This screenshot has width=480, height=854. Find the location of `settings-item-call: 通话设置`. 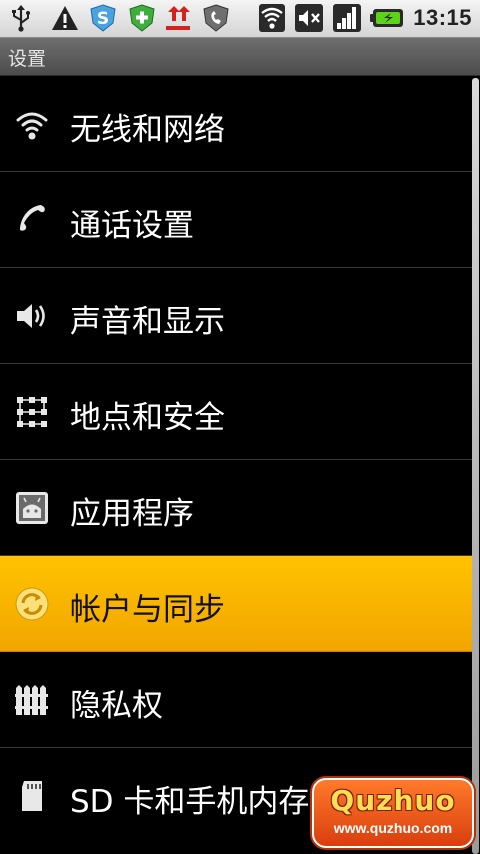

settings-item-call: 通话设置 is located at coordinates (236, 220).